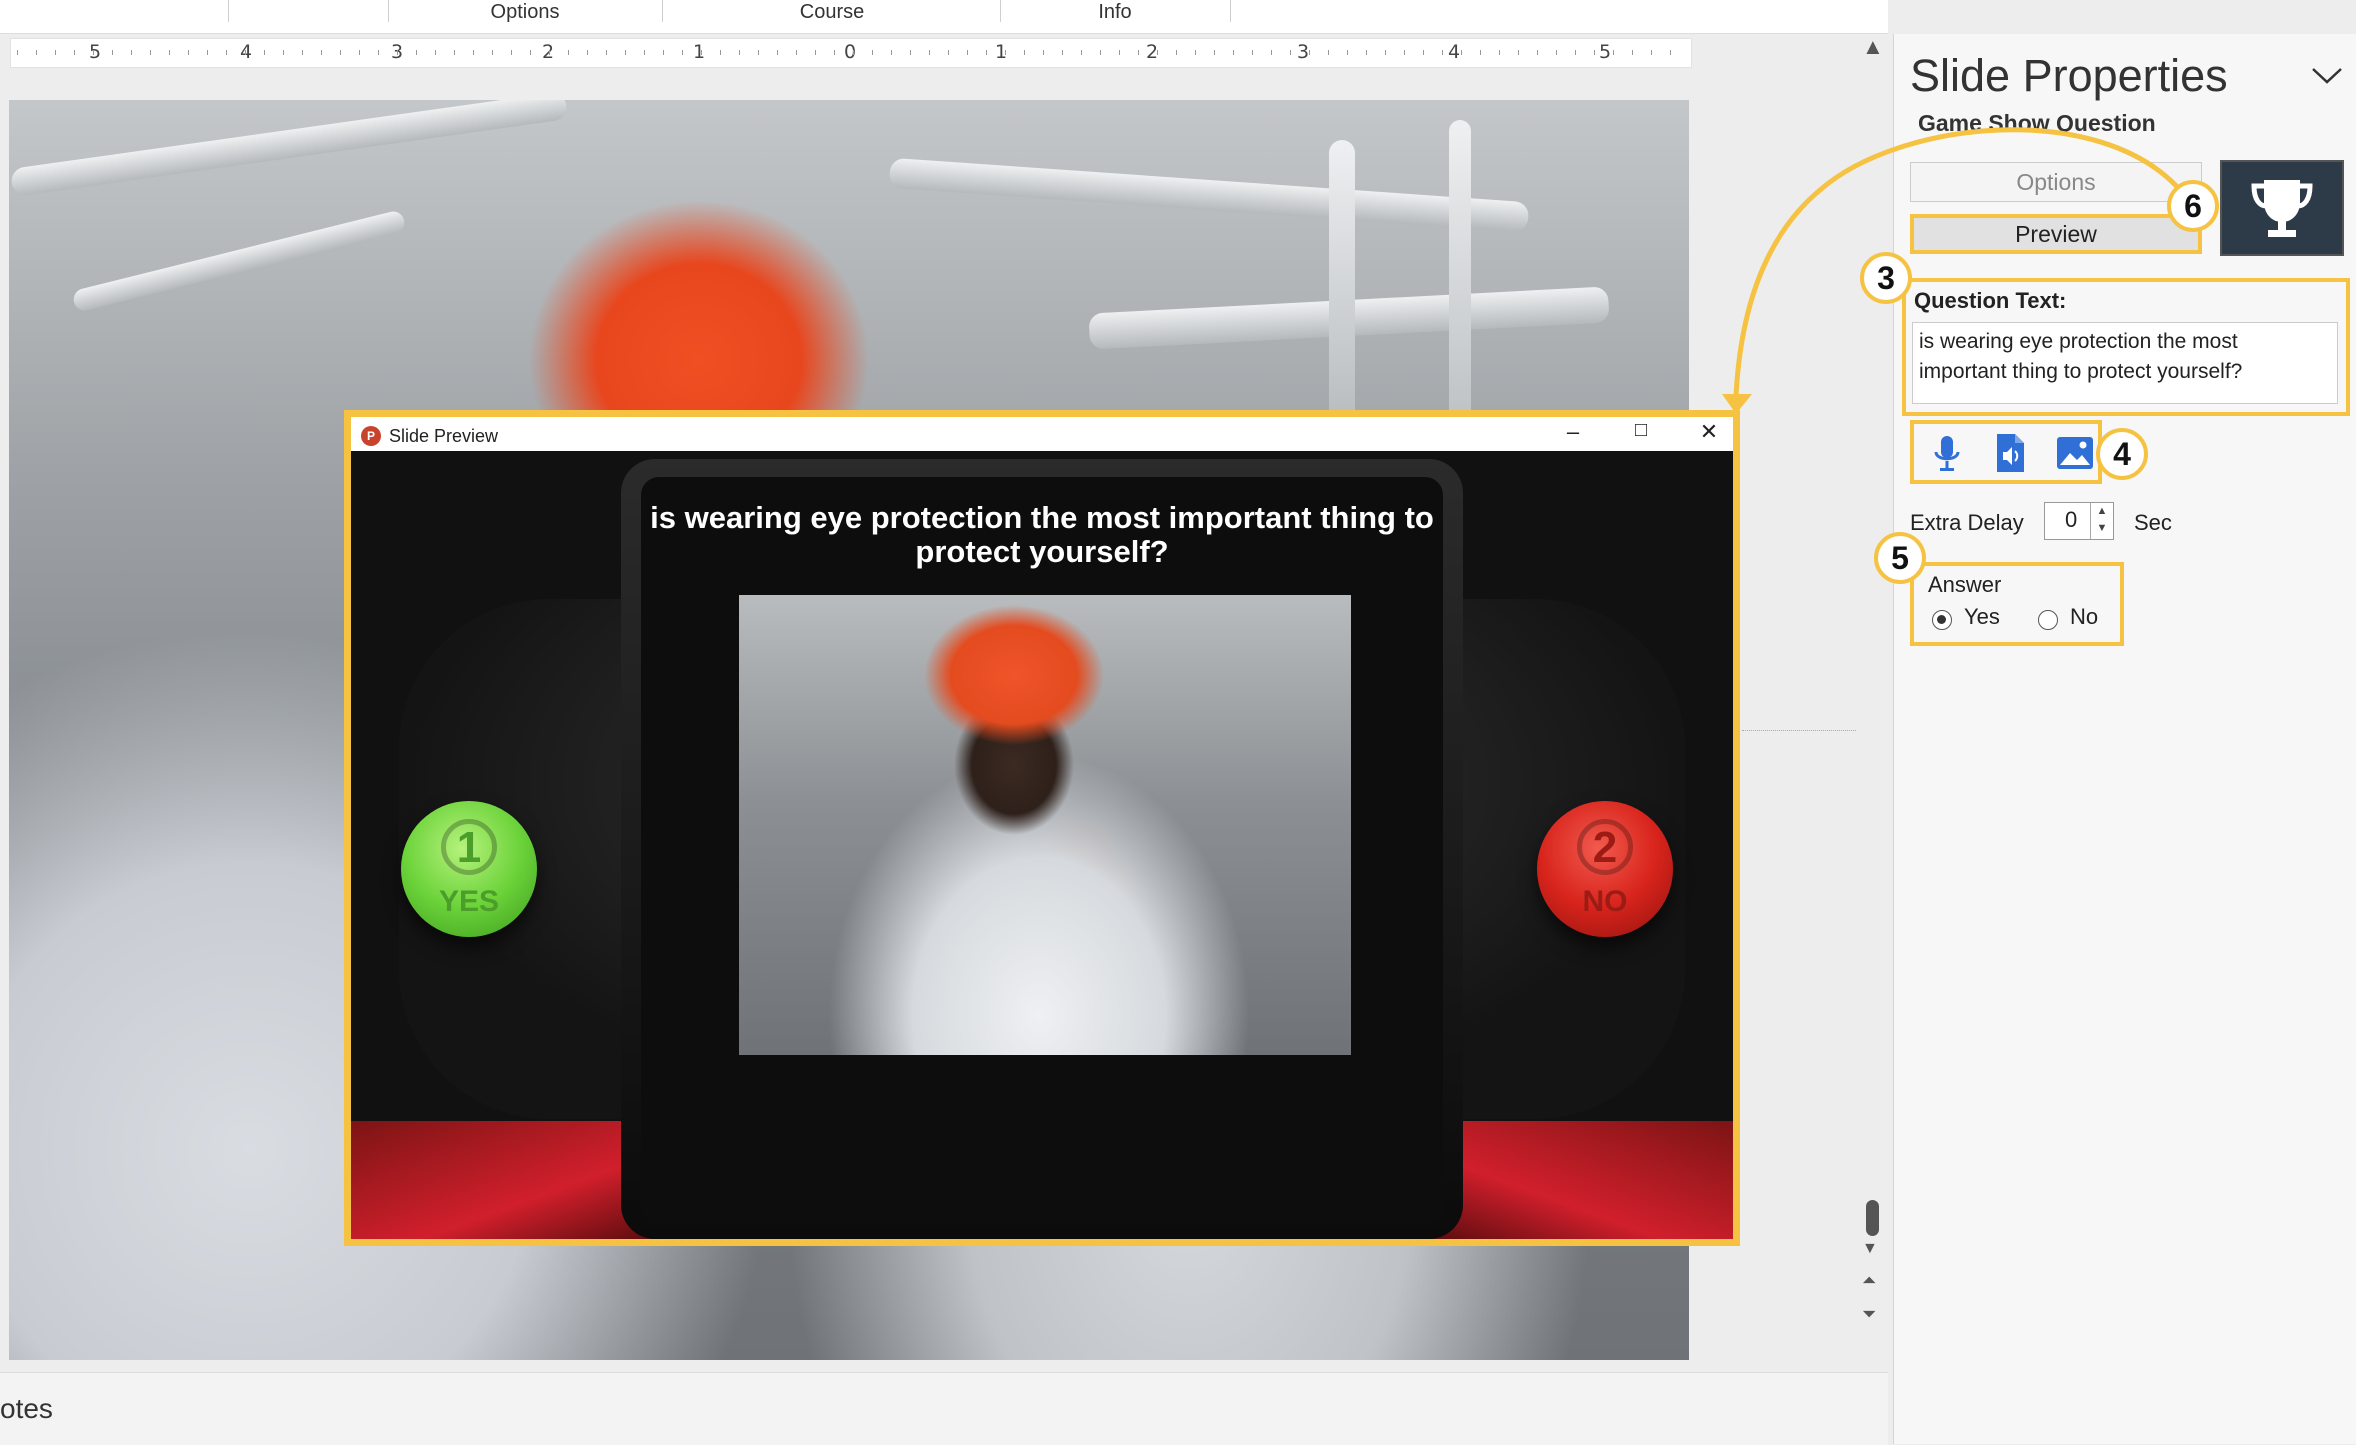 Image resolution: width=2356 pixels, height=1445 pixels. Describe the element at coordinates (371, 436) in the screenshot. I see `powerpoint-icon: P` at that location.